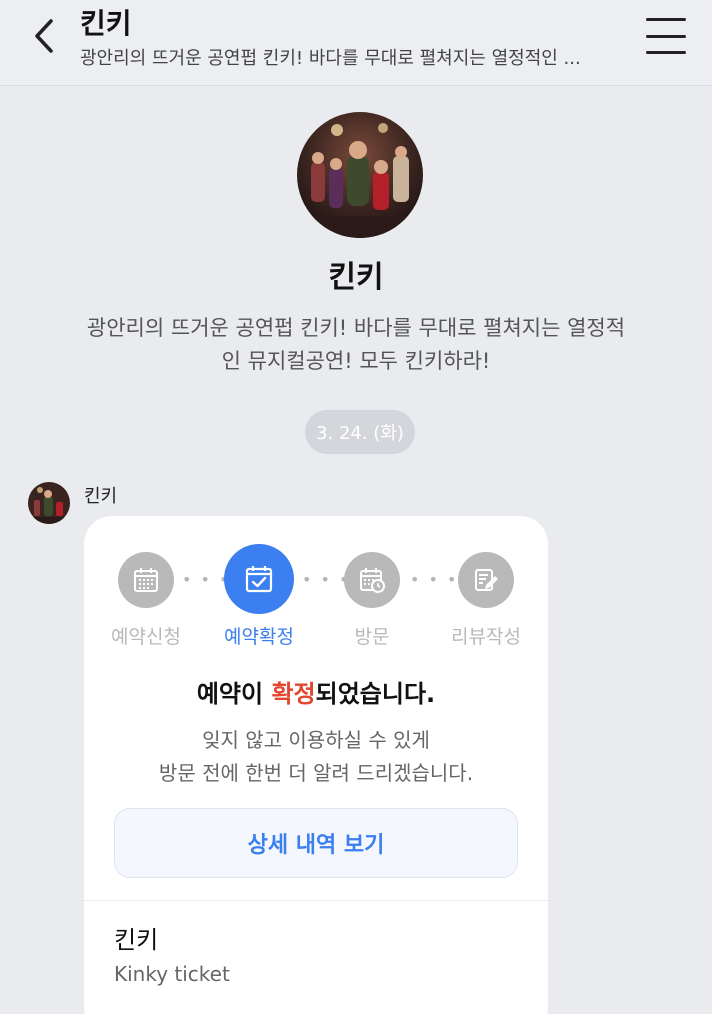 The height and width of the screenshot is (1014, 712). Describe the element at coordinates (316, 757) in the screenshot. I see `confirmation-description: 잊지 않고 이용하실 수 있게 방문 전에 한번 더 알려 드리겠습니다.` at that location.